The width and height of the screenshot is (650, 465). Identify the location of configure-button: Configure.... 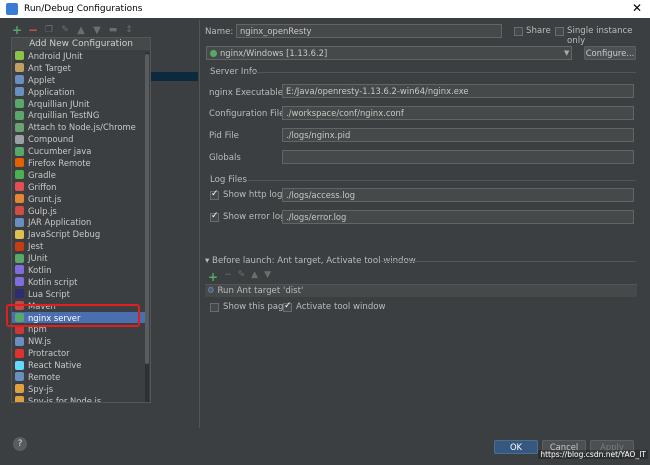
(610, 53).